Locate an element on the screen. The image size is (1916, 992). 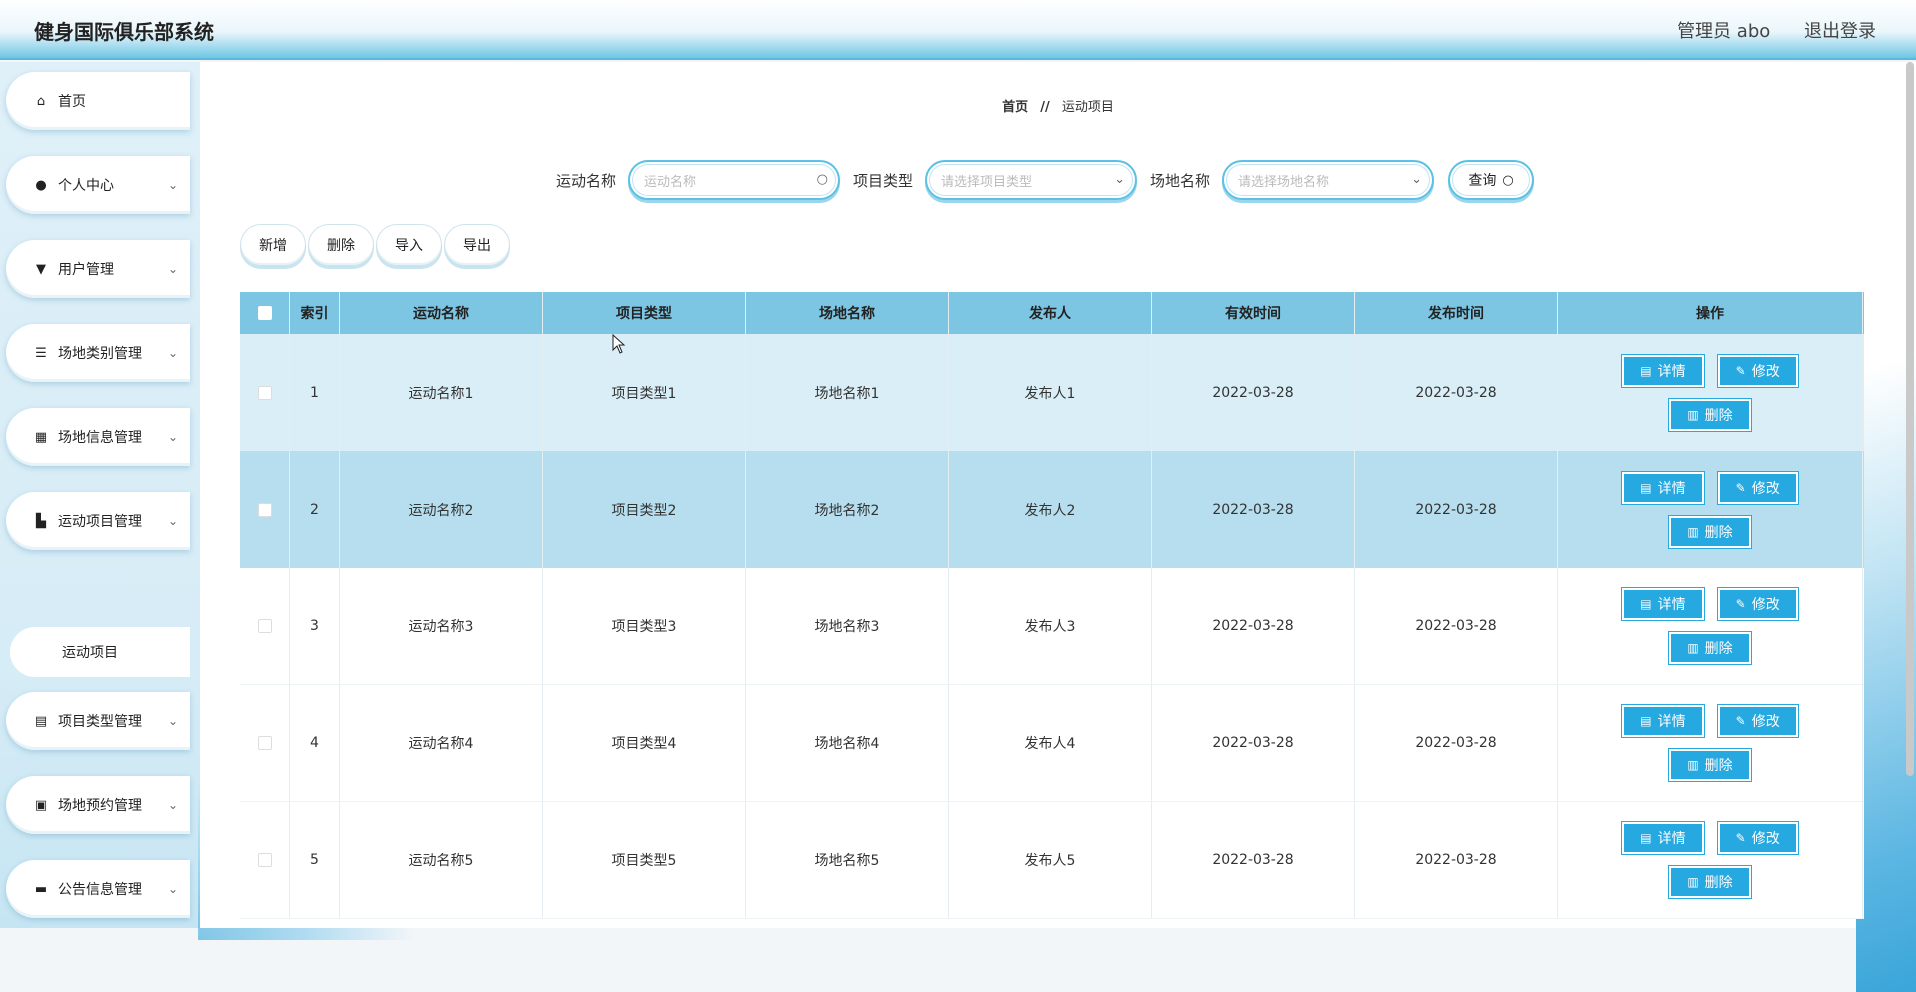
project-type-select: 请选择项目类型 ⌄ is located at coordinates (1031, 180).